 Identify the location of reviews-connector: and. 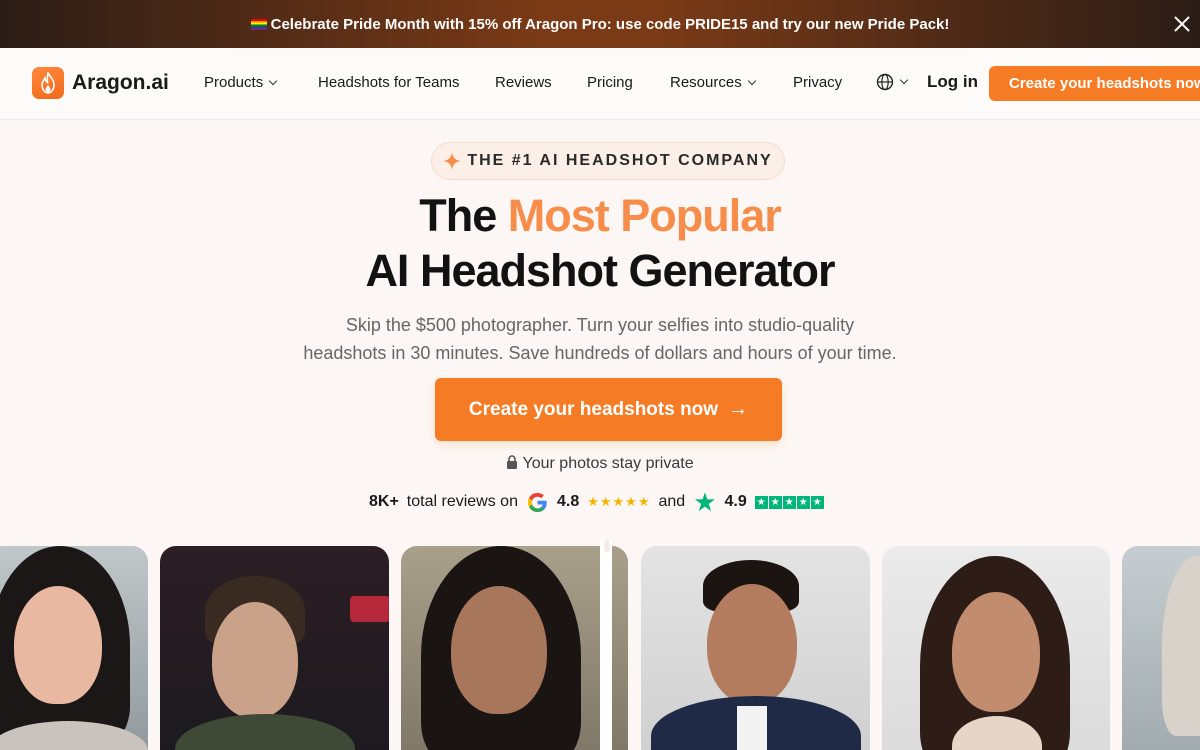
(672, 501).